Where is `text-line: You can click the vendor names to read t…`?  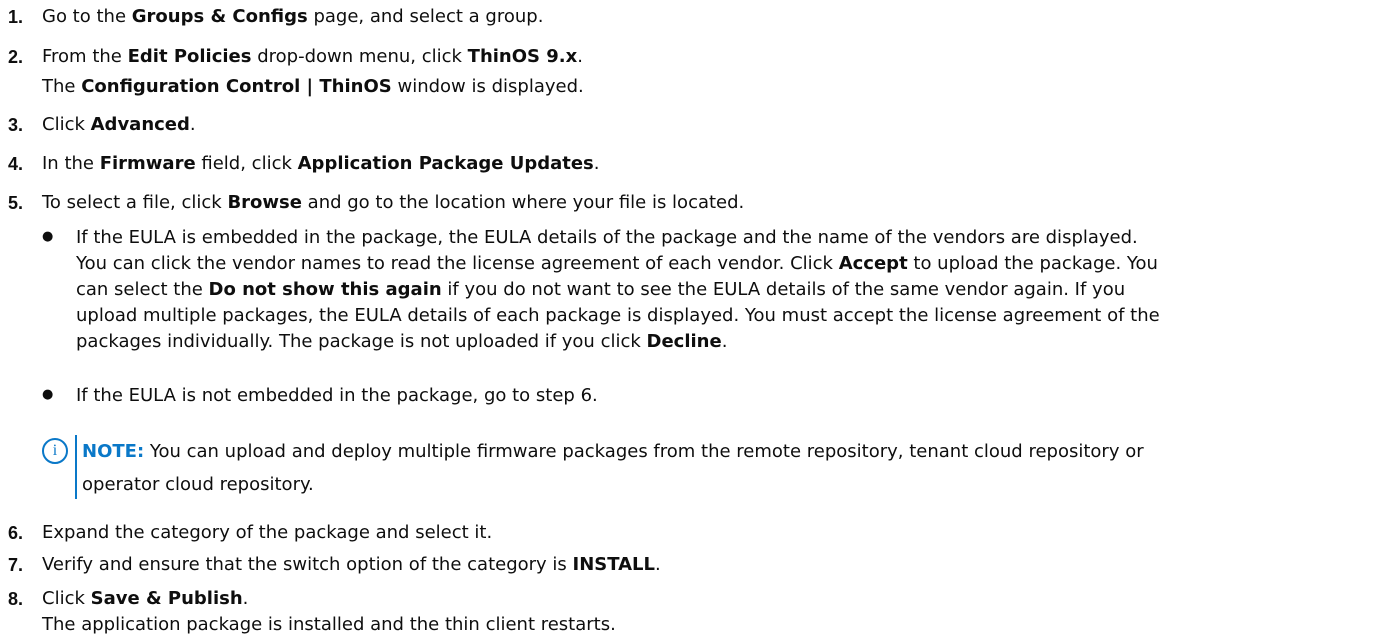
text-line: You can click the vendor names to read t… is located at coordinates (737, 264).